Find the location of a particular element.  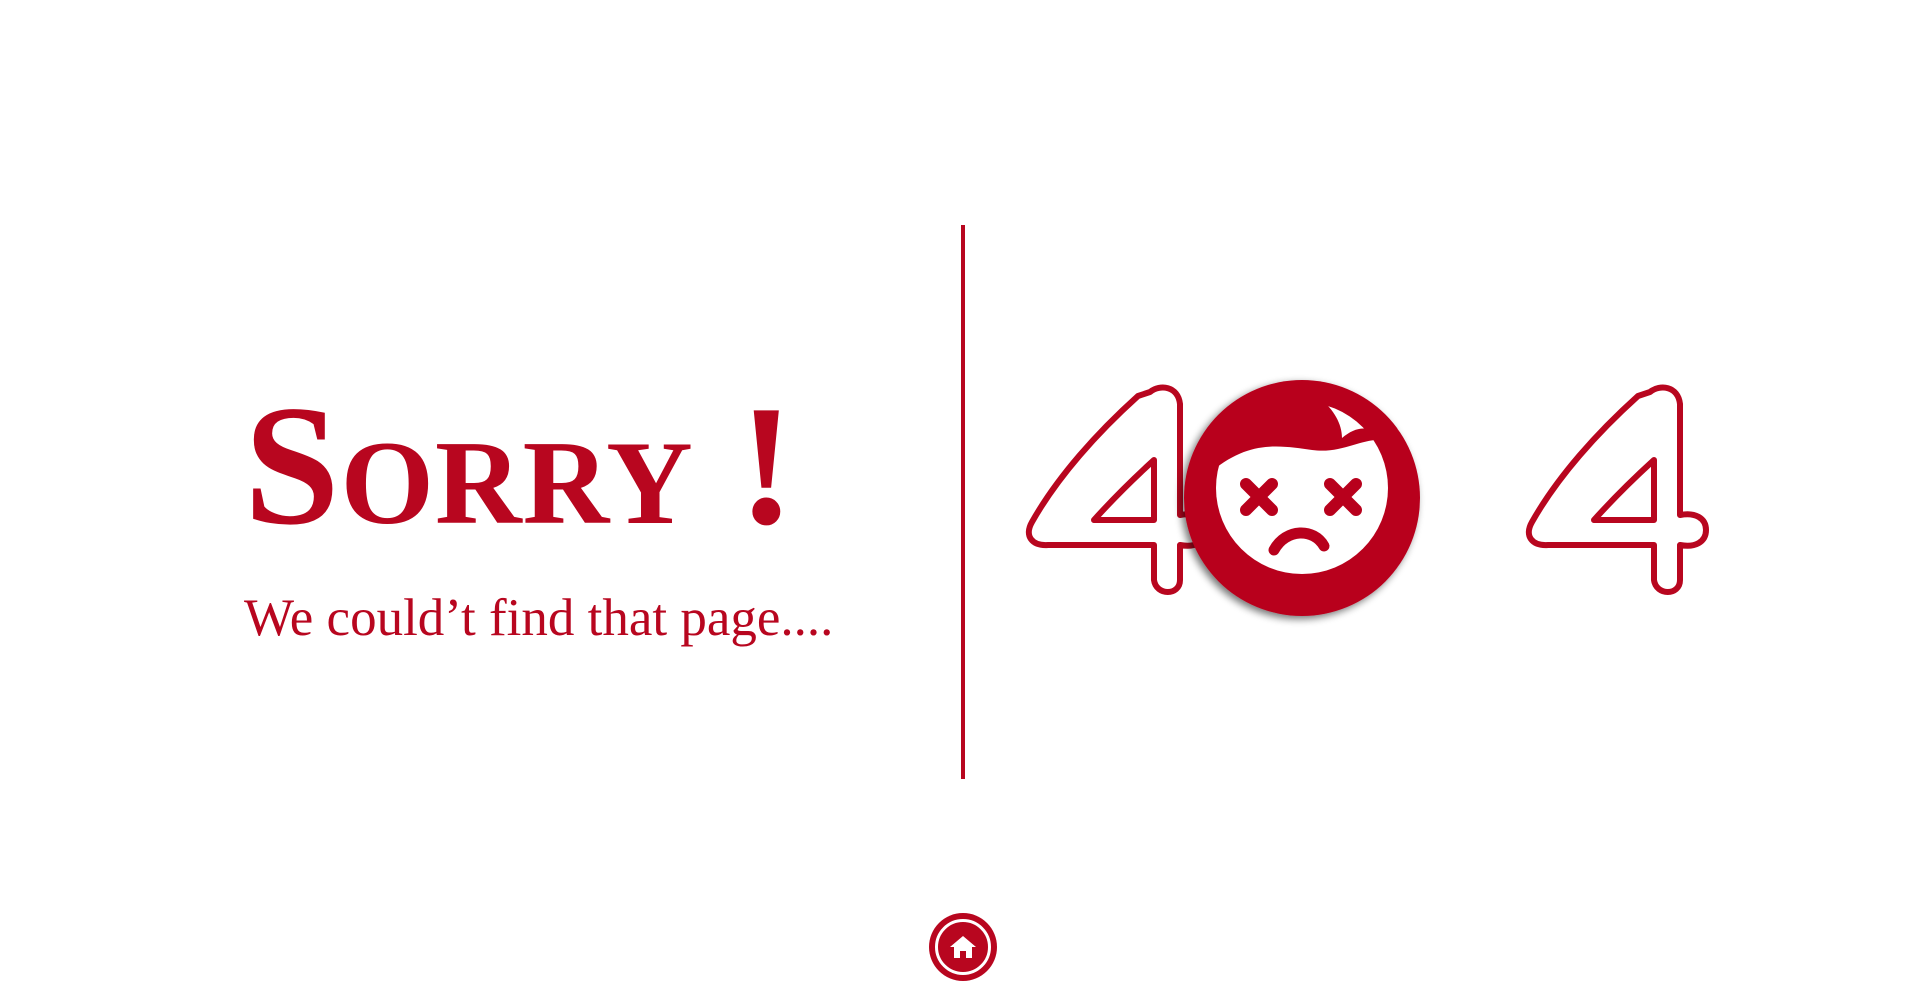

error-code-illustration: 404 is located at coordinates (1370, 505).